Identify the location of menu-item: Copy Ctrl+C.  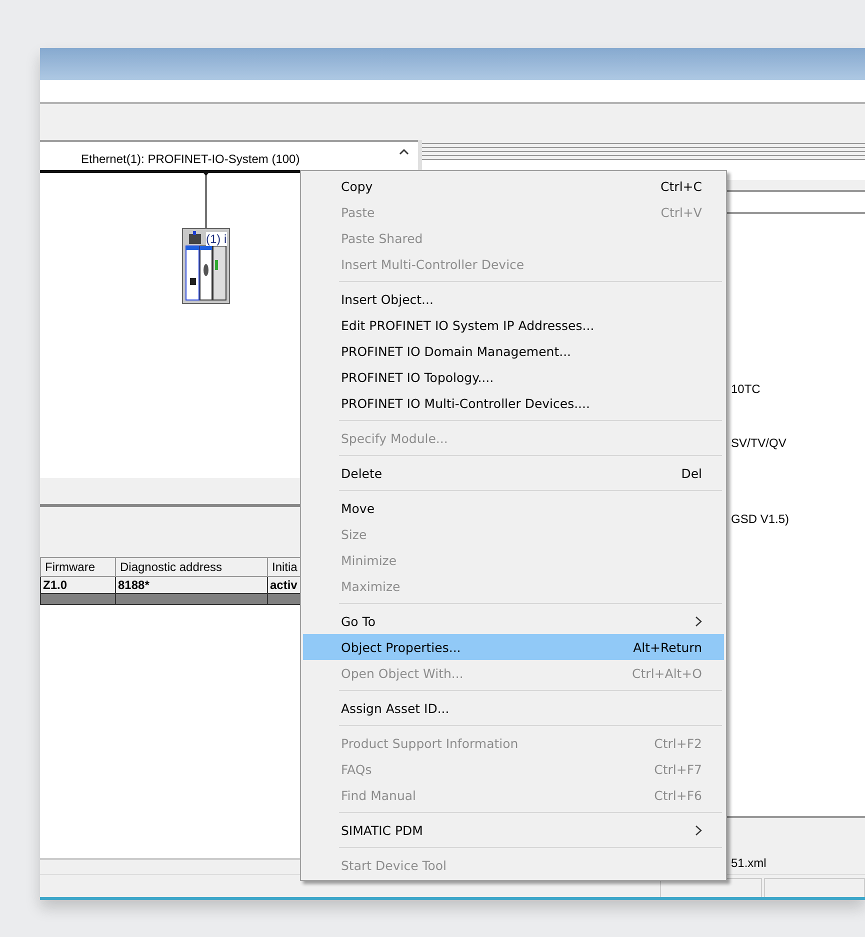
(513, 186).